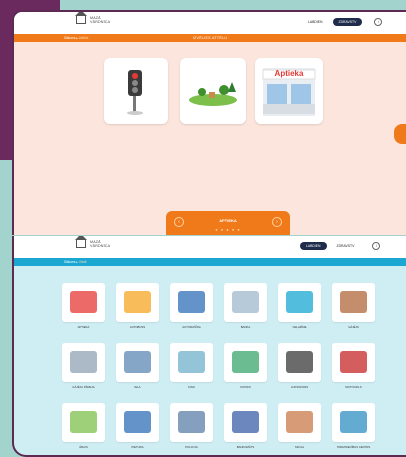 The height and width of the screenshot is (457, 406). What do you see at coordinates (213, 94) in the screenshot?
I see `field-trees-icon` at bounding box center [213, 94].